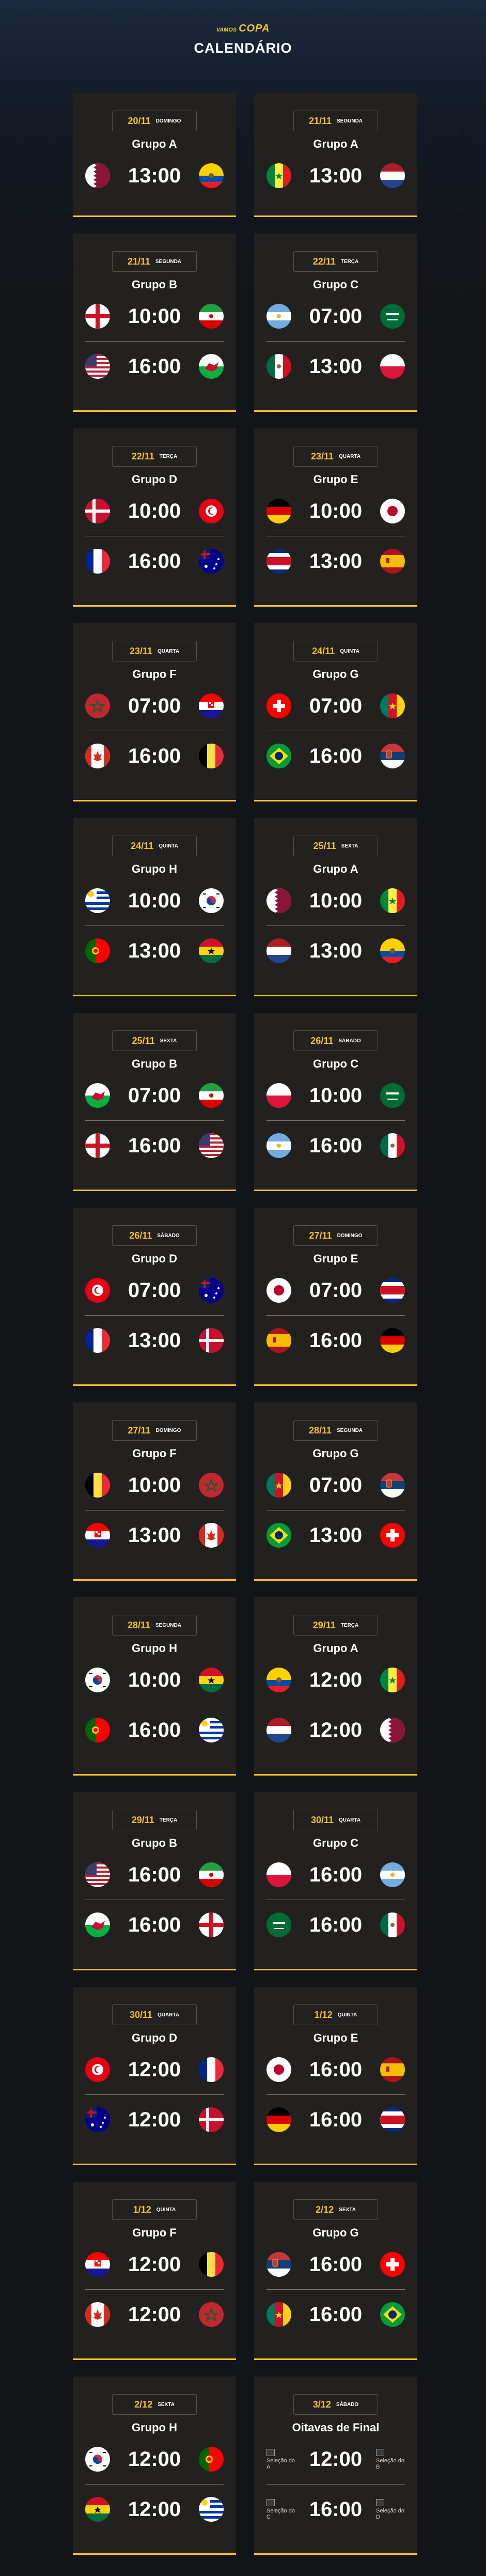 This screenshot has width=486, height=2576. What do you see at coordinates (335, 2271) in the screenshot?
I see `match-day-card: 2/12 SEXTA Grupo G 16:00 16:00` at bounding box center [335, 2271].